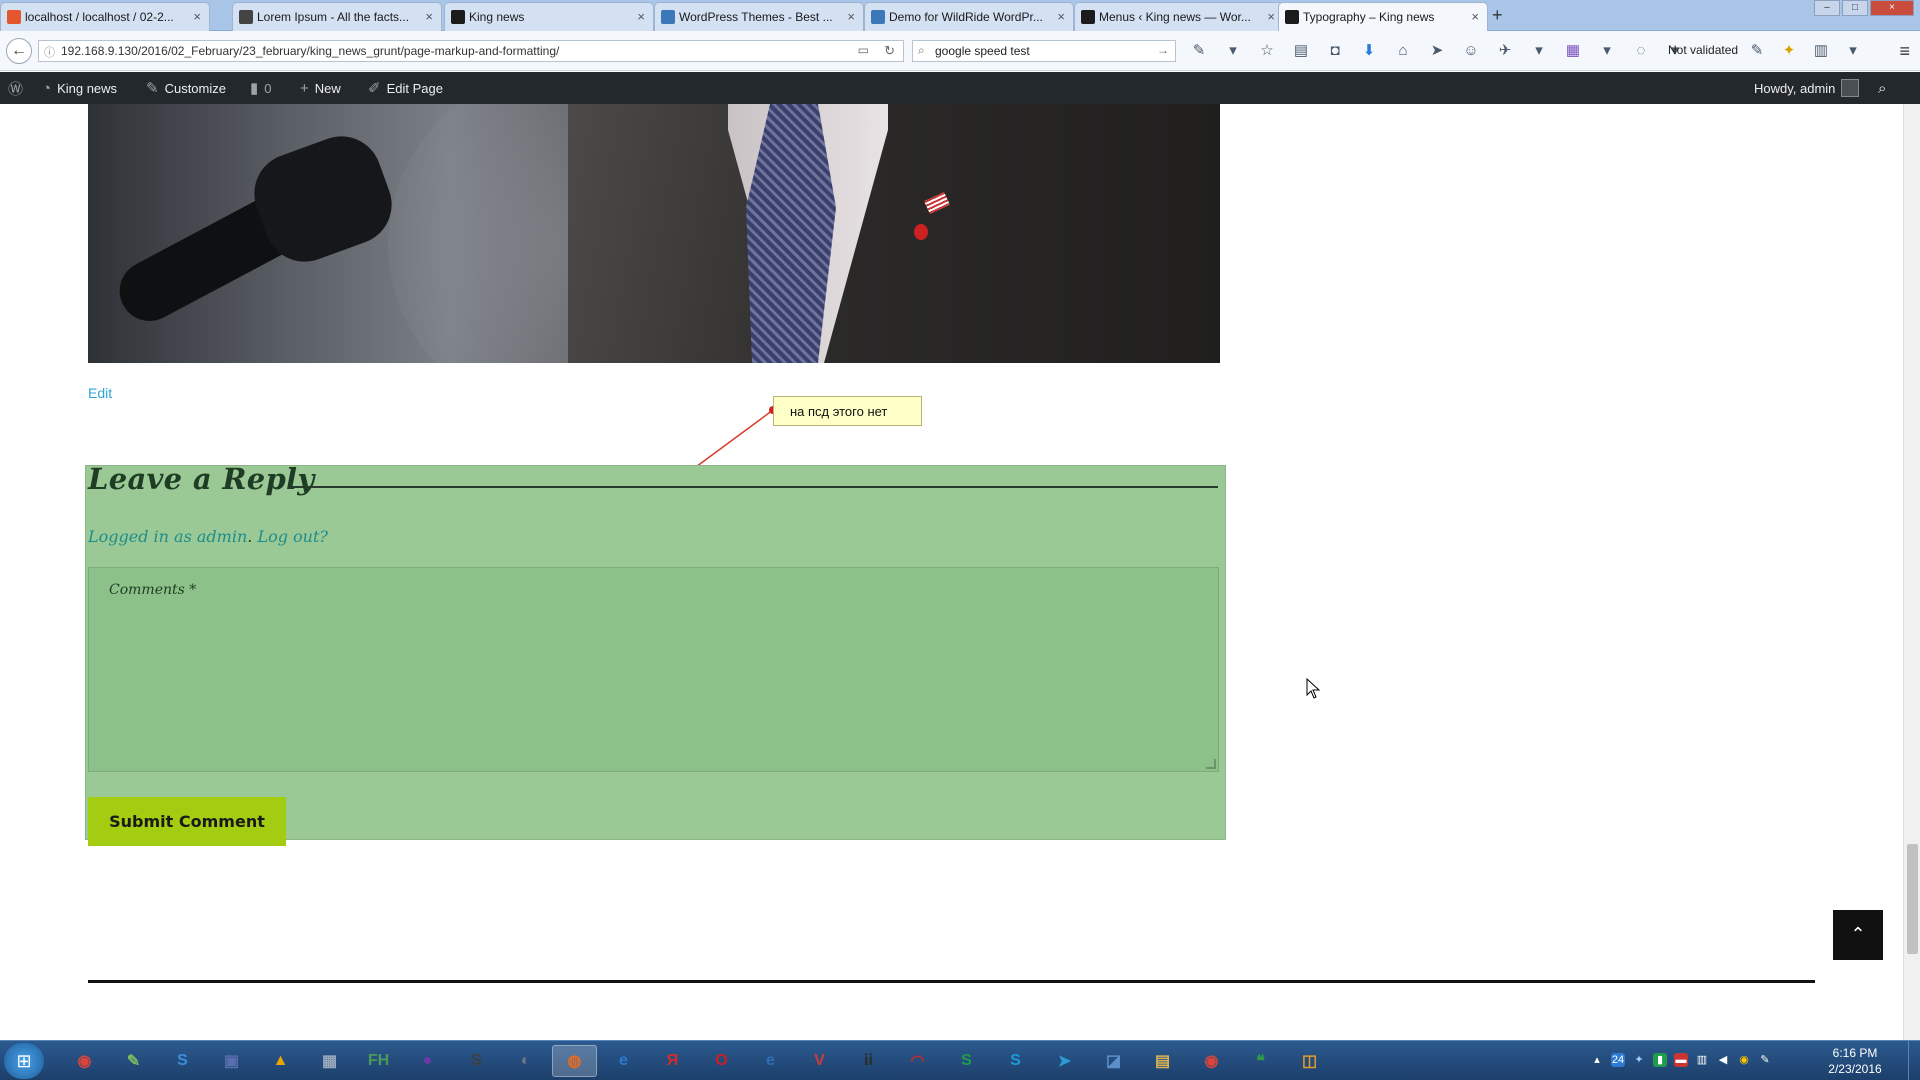 Image resolution: width=1920 pixels, height=1080 pixels. I want to click on bookmarks-list-icon: ▤, so click(1301, 51).